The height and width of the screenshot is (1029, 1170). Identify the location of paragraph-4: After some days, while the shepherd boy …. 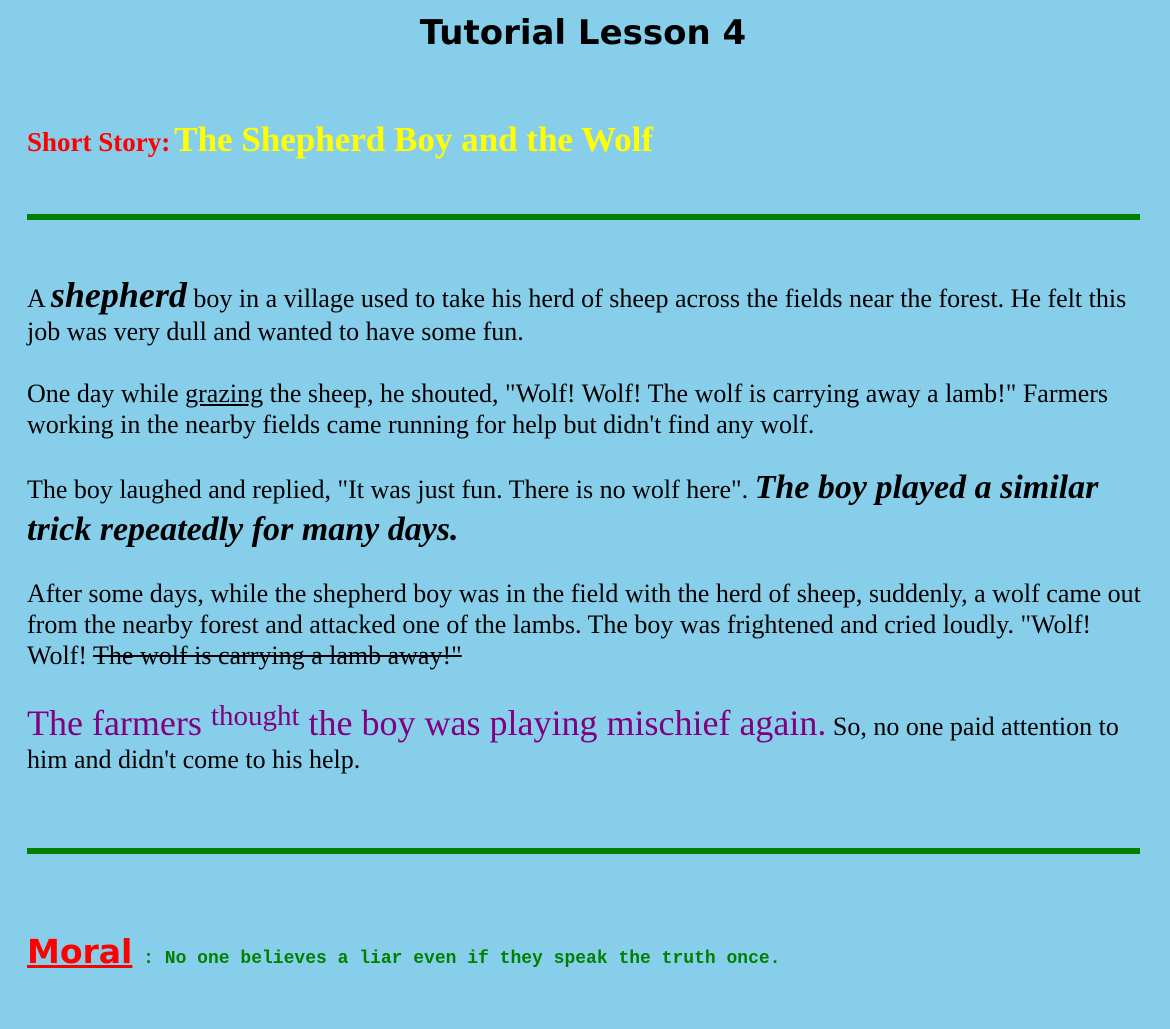
(587, 624).